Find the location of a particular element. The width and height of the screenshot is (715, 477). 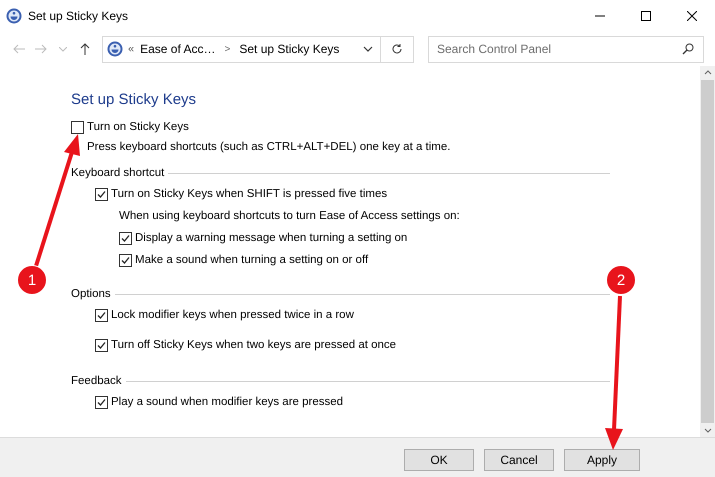

overflow-chevron: « is located at coordinates (131, 49).